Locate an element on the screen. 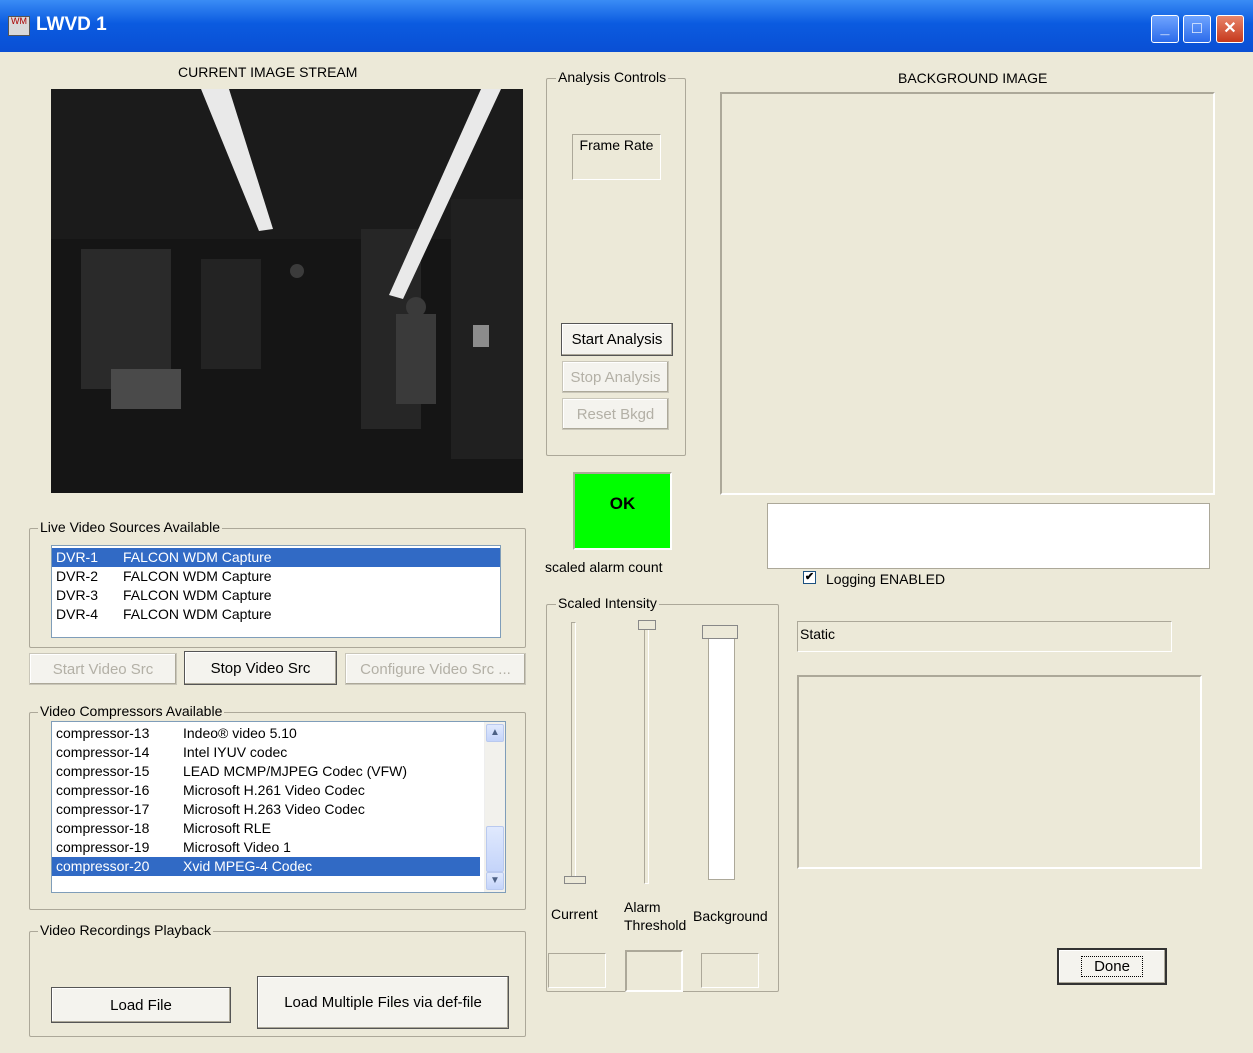 The height and width of the screenshot is (1053, 1253). done-label: Done is located at coordinates (1112, 966).